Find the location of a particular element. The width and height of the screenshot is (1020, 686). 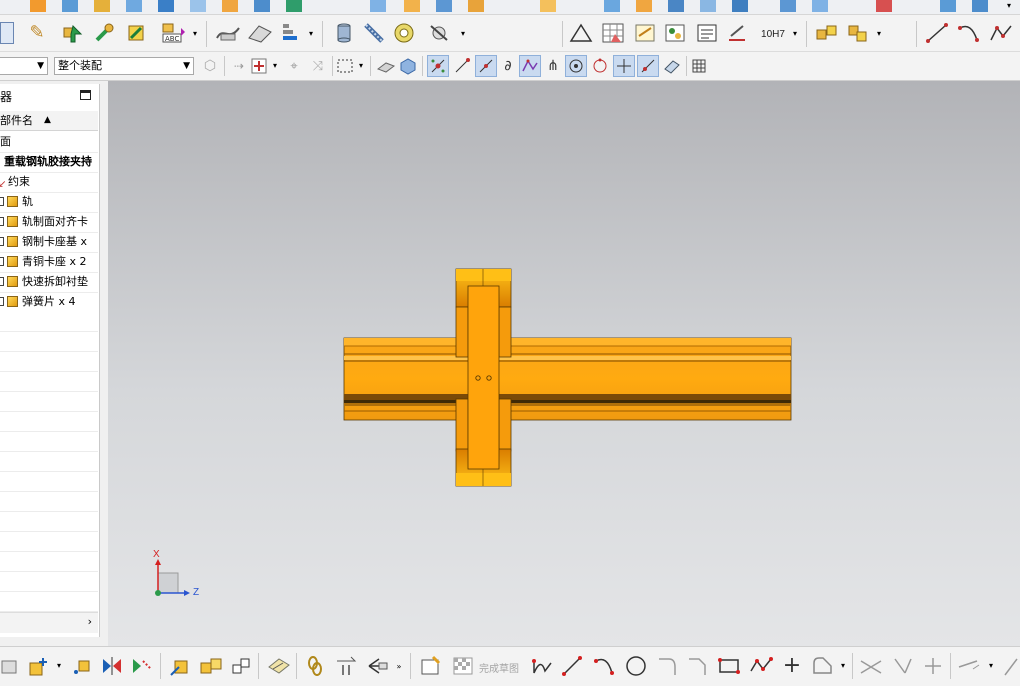

navigator-row: 轨 is located at coordinates (49, 202).